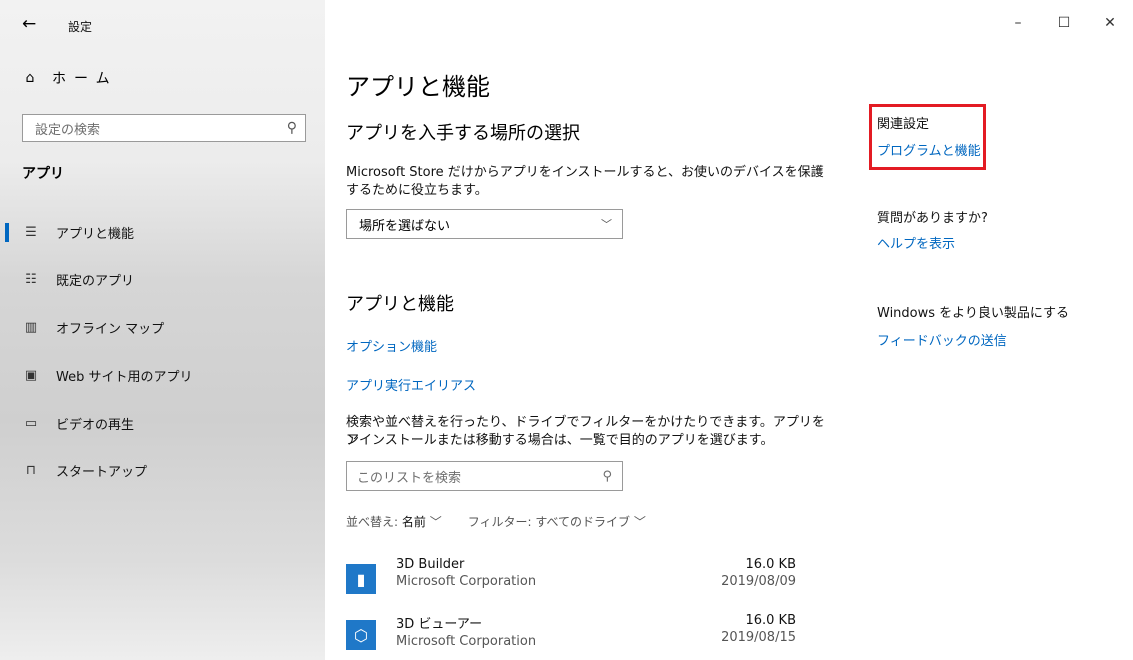  What do you see at coordinates (85, 79) in the screenshot?
I see `home-label: ホーム` at bounding box center [85, 79].